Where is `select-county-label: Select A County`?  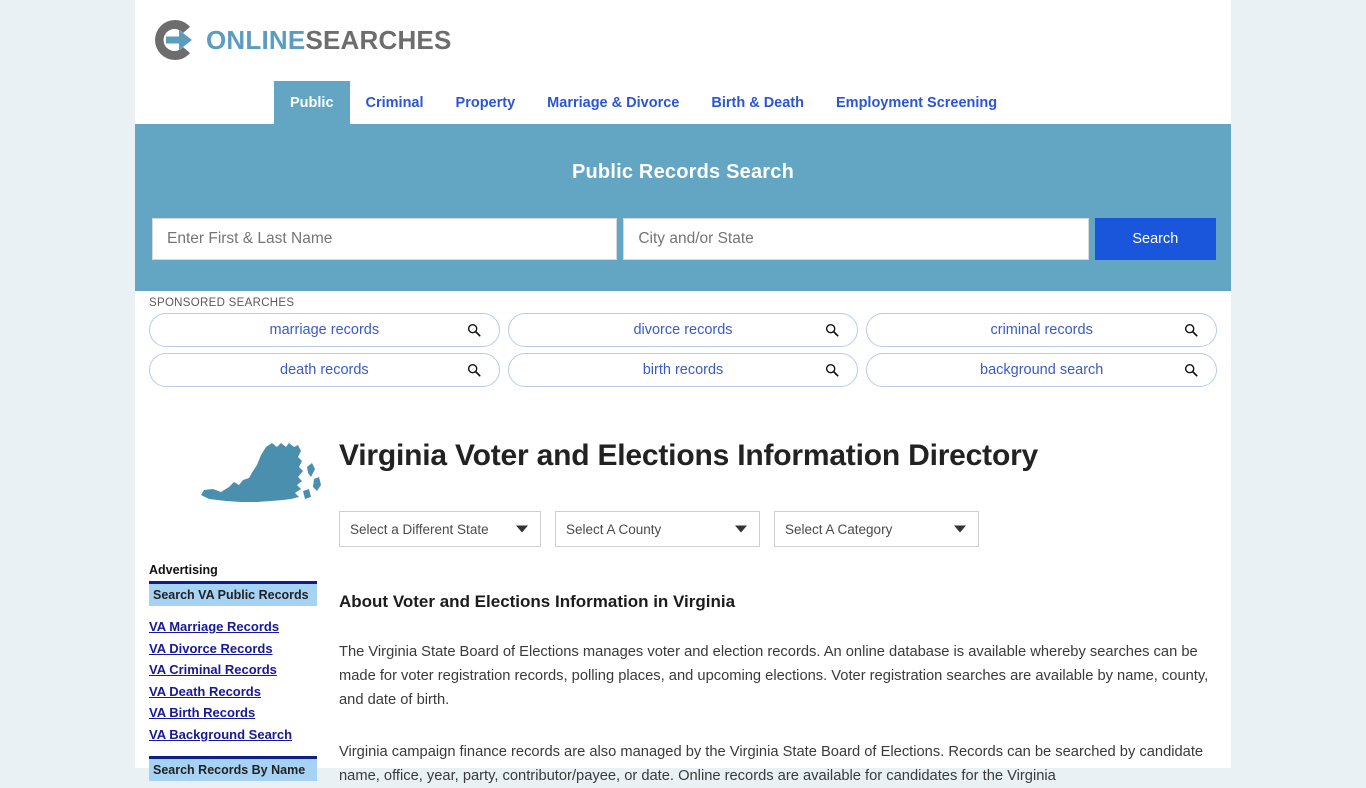 select-county-label: Select A County is located at coordinates (614, 529).